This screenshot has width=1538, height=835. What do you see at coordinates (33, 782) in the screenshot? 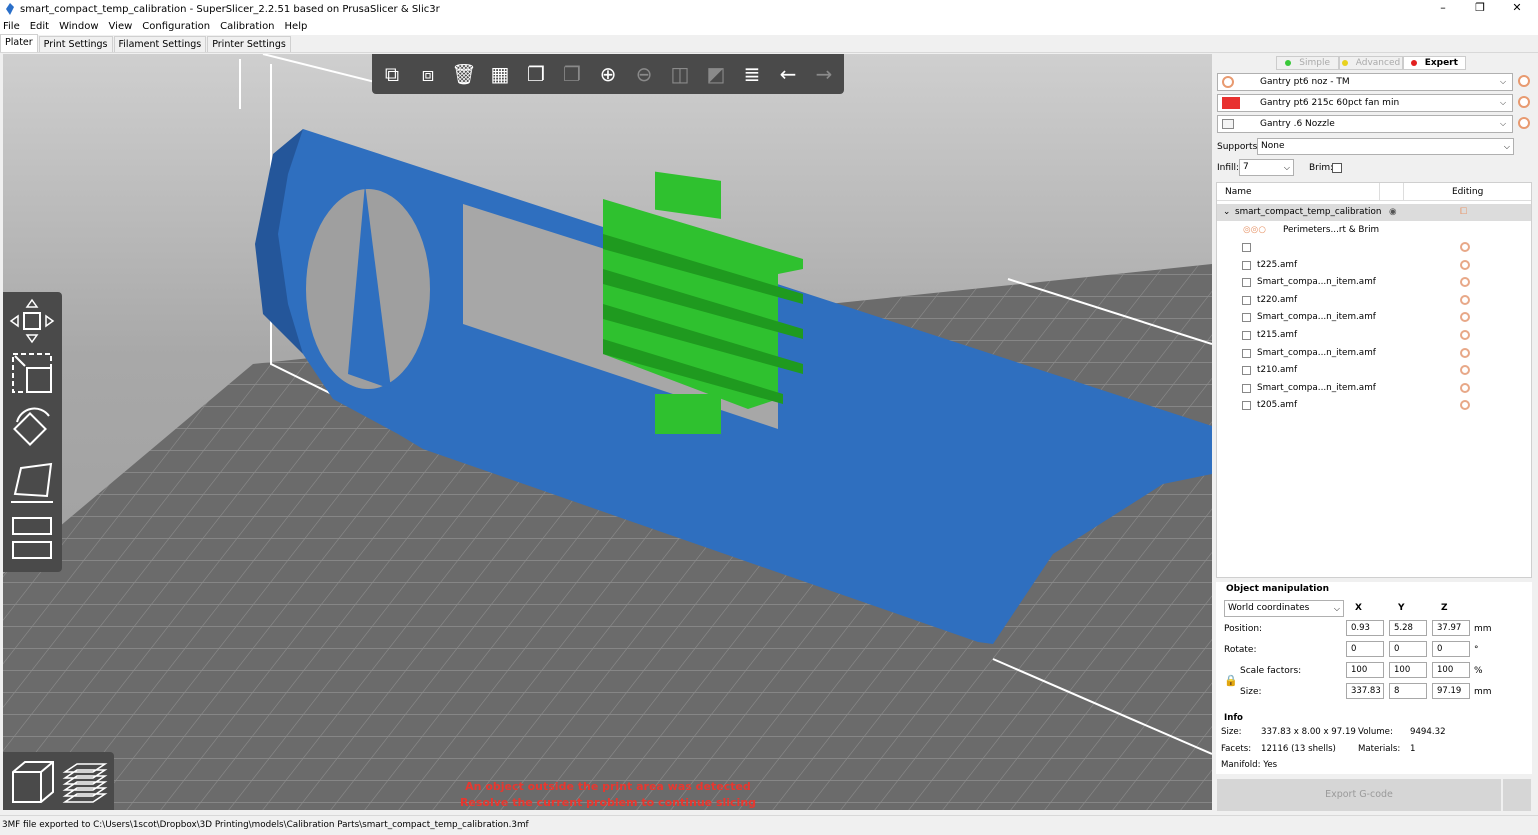
I see `3d-view-icon` at bounding box center [33, 782].